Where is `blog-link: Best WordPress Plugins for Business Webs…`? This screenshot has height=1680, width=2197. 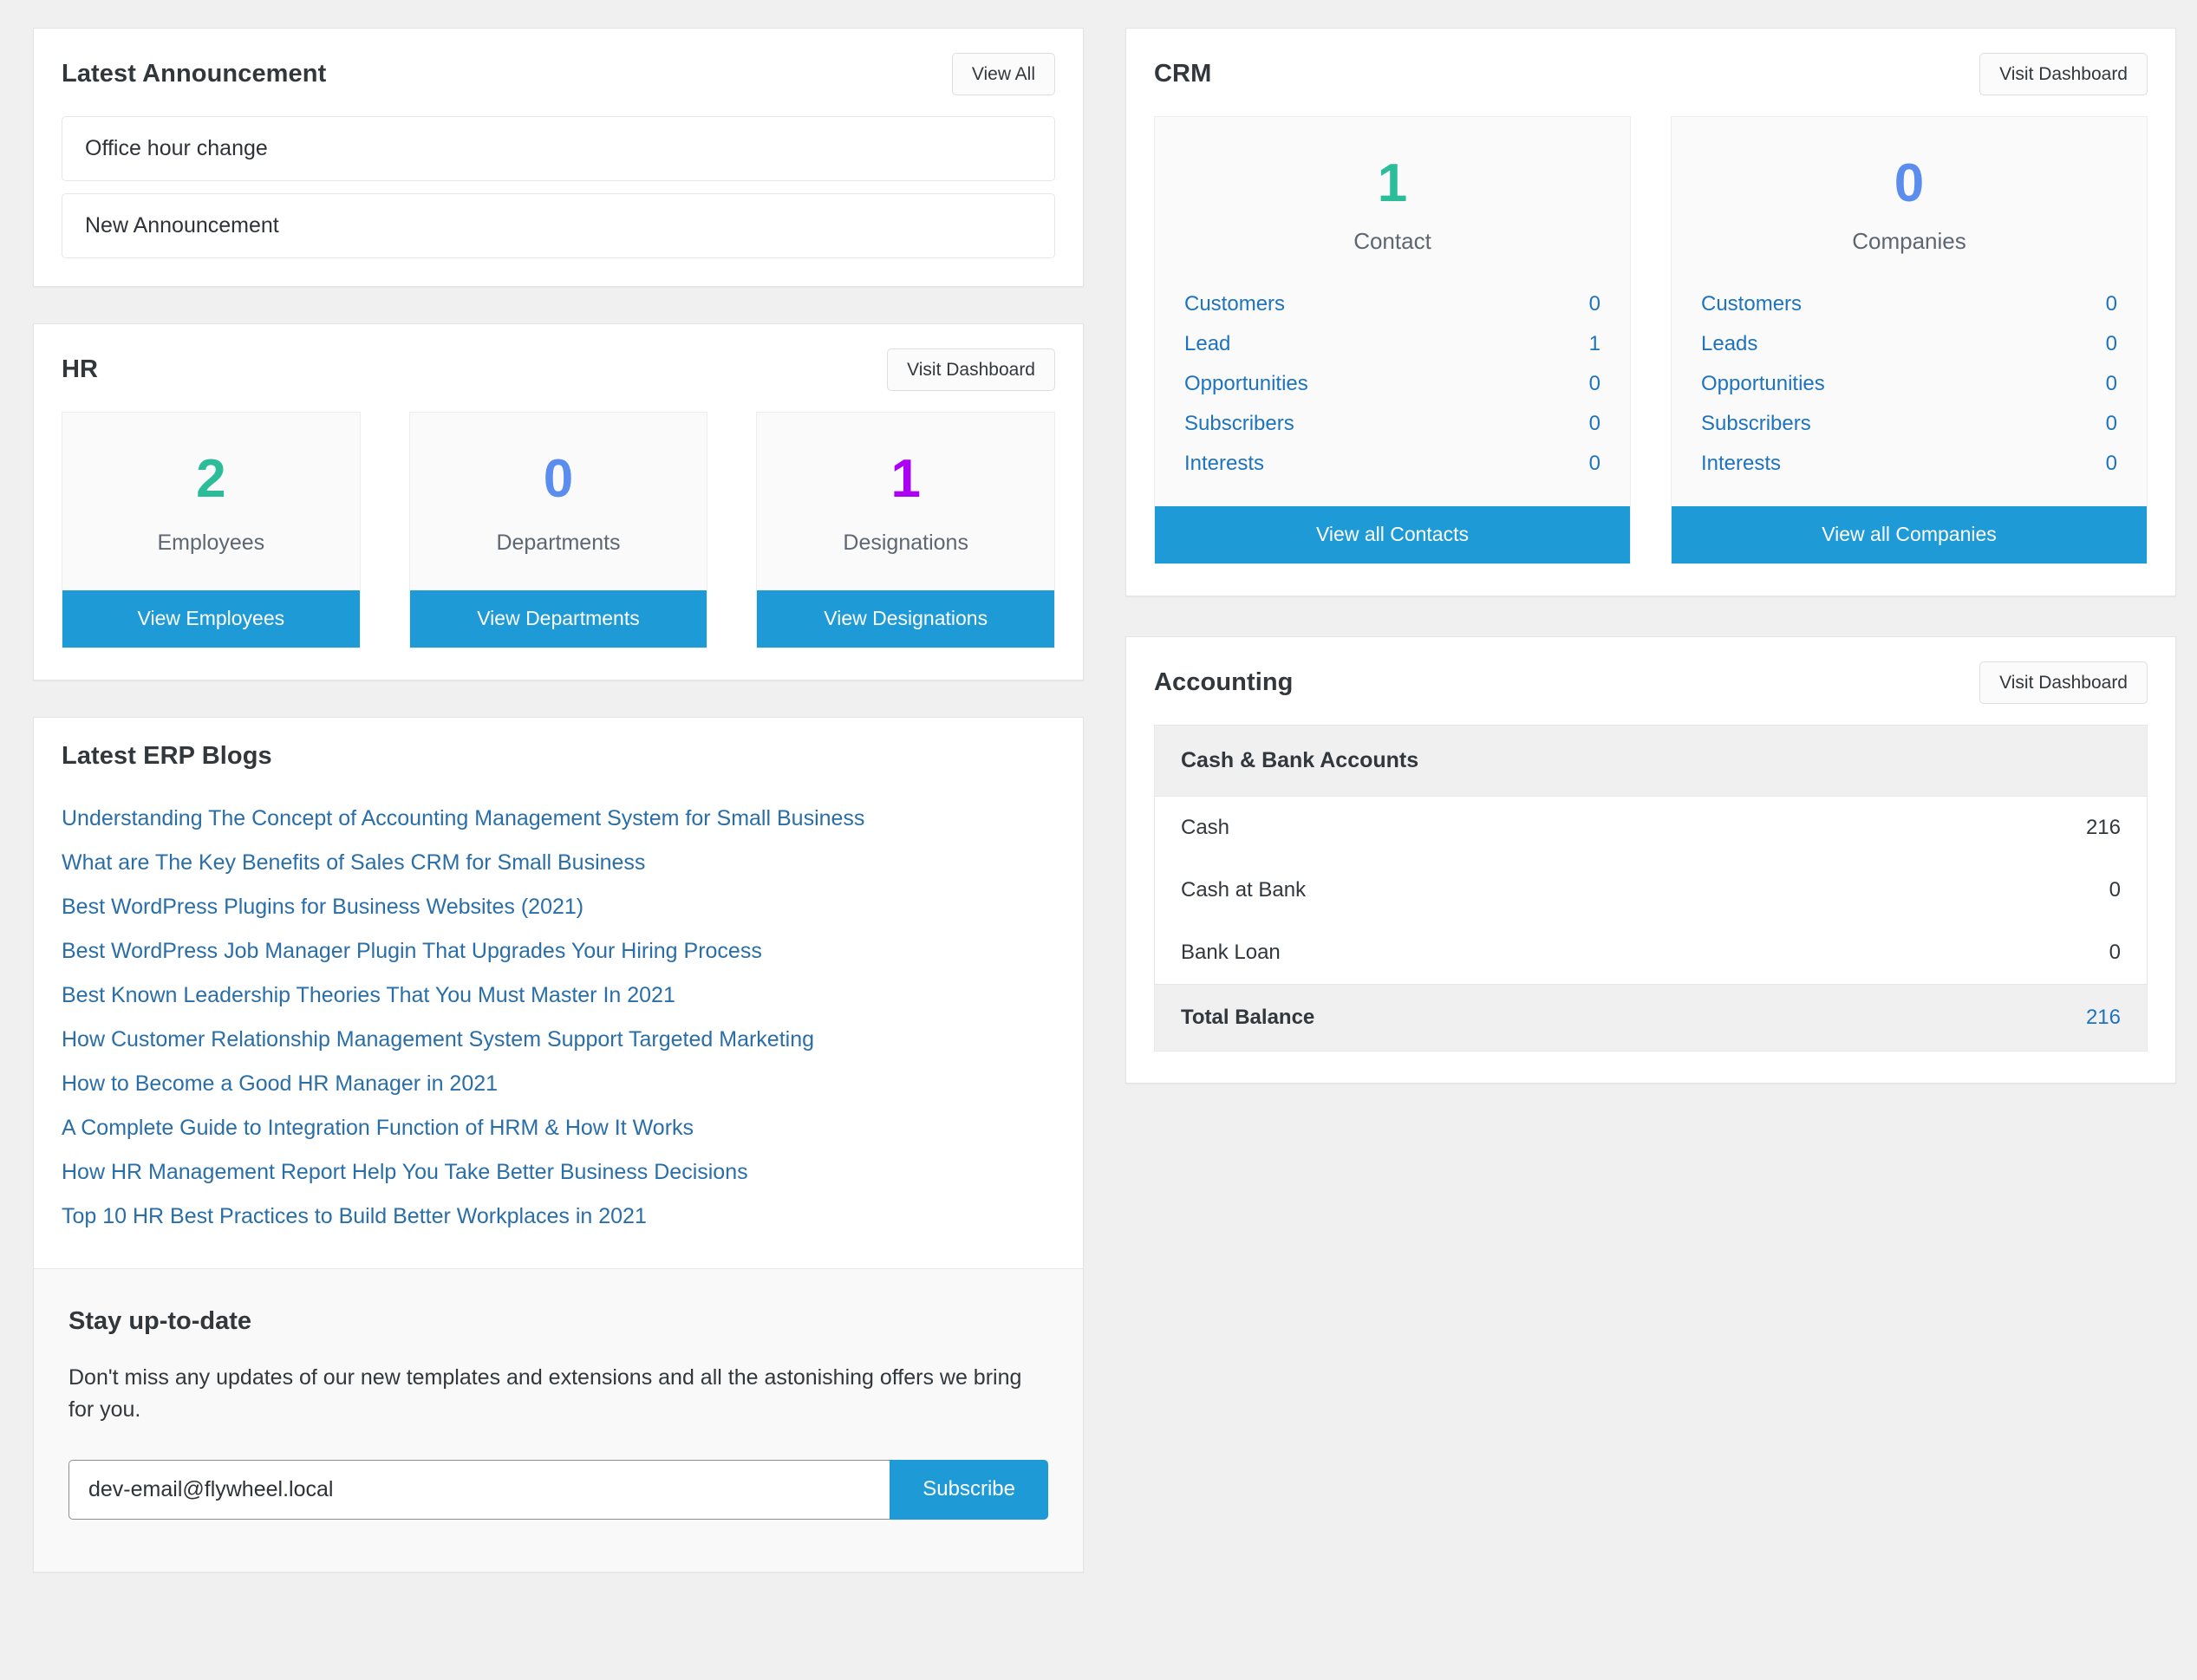
blog-link: Best WordPress Plugins for Business Webs… is located at coordinates (558, 907).